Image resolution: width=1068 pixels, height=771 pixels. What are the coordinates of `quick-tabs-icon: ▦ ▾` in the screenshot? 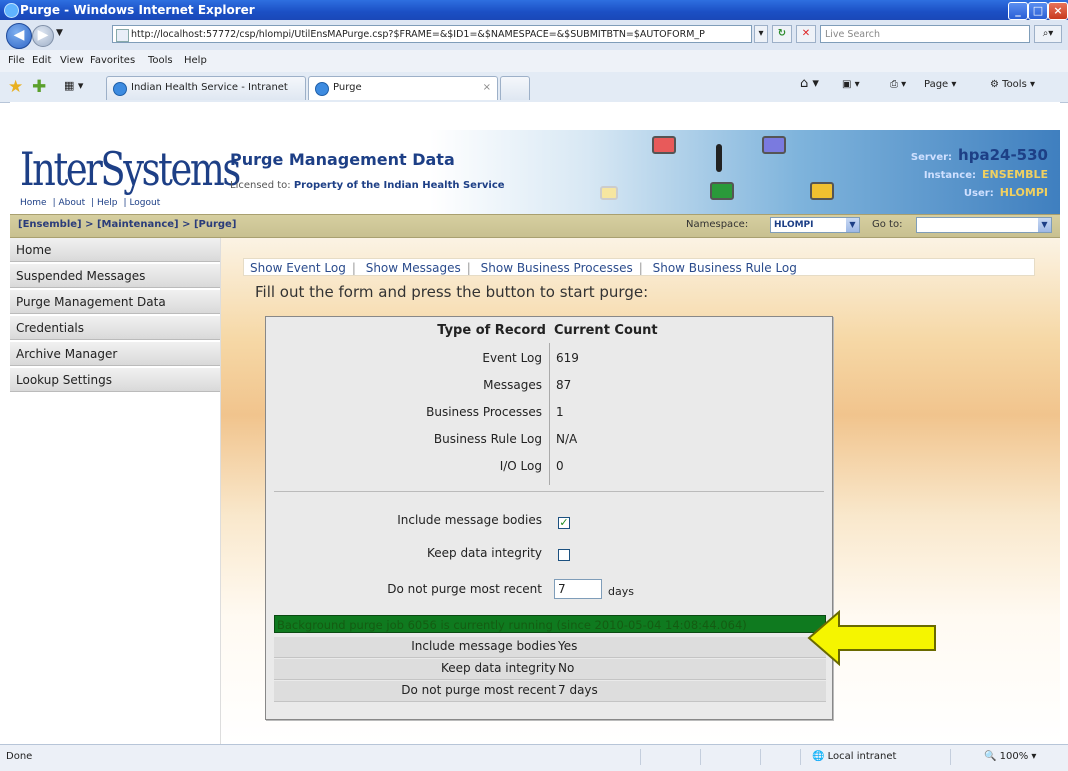 It's located at (73, 85).